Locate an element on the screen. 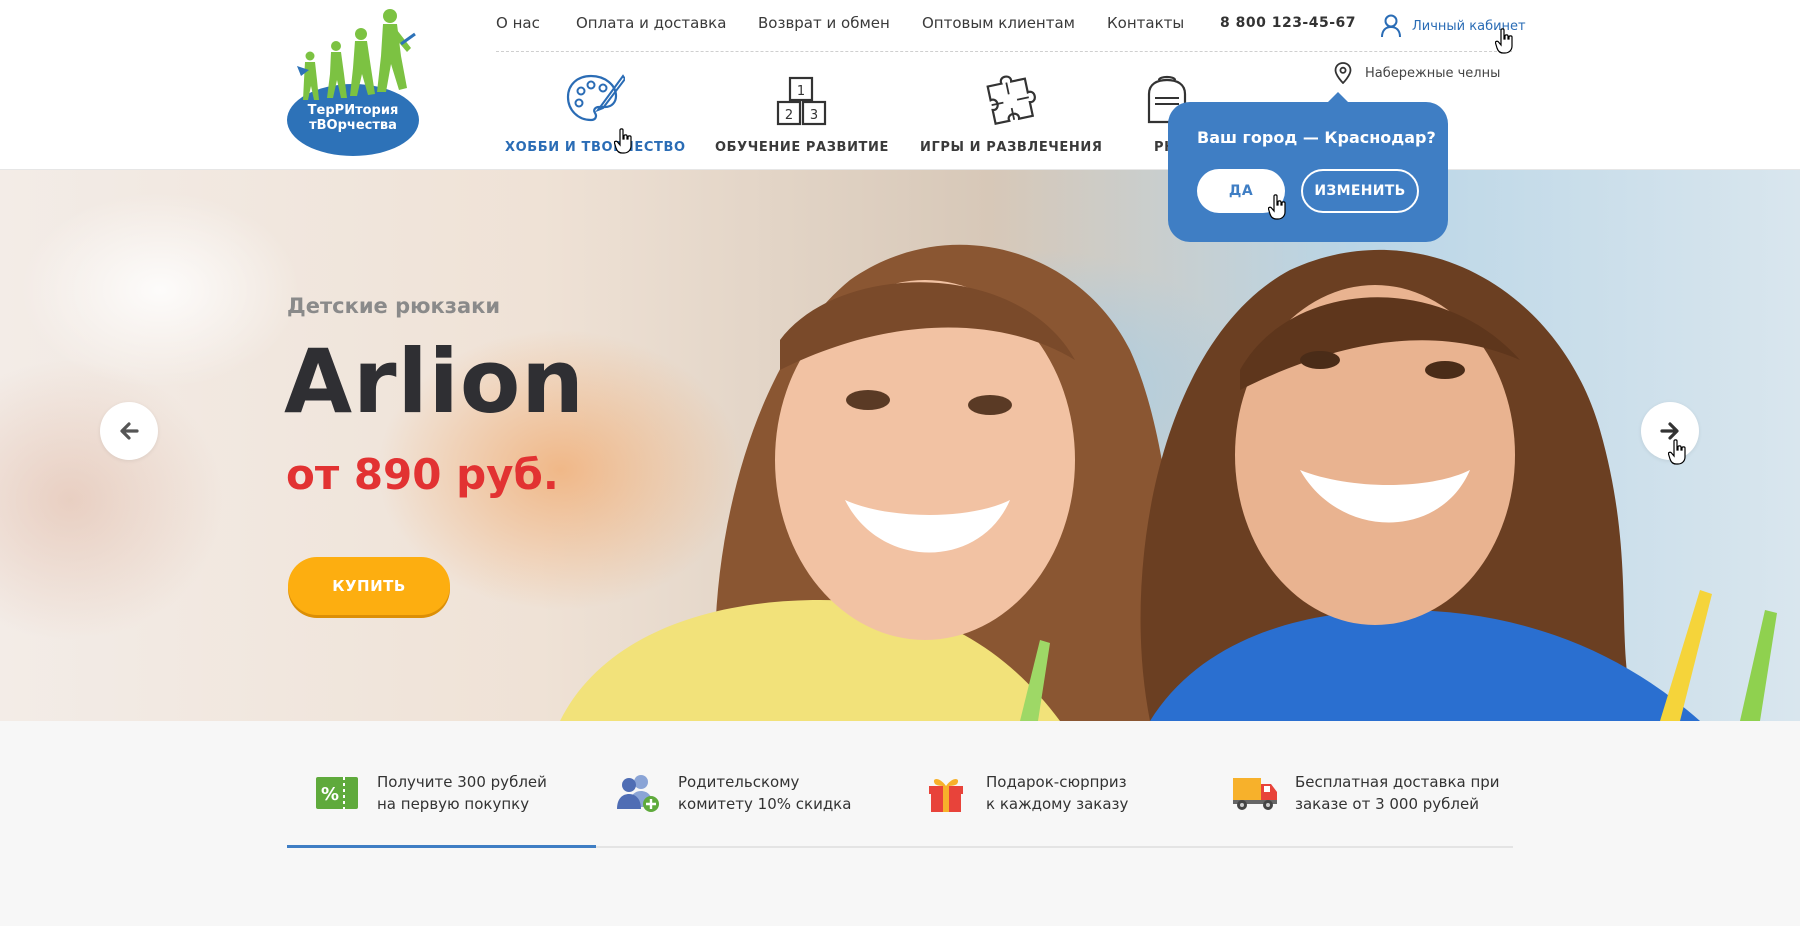  puzzle-icon is located at coordinates (1011, 98).